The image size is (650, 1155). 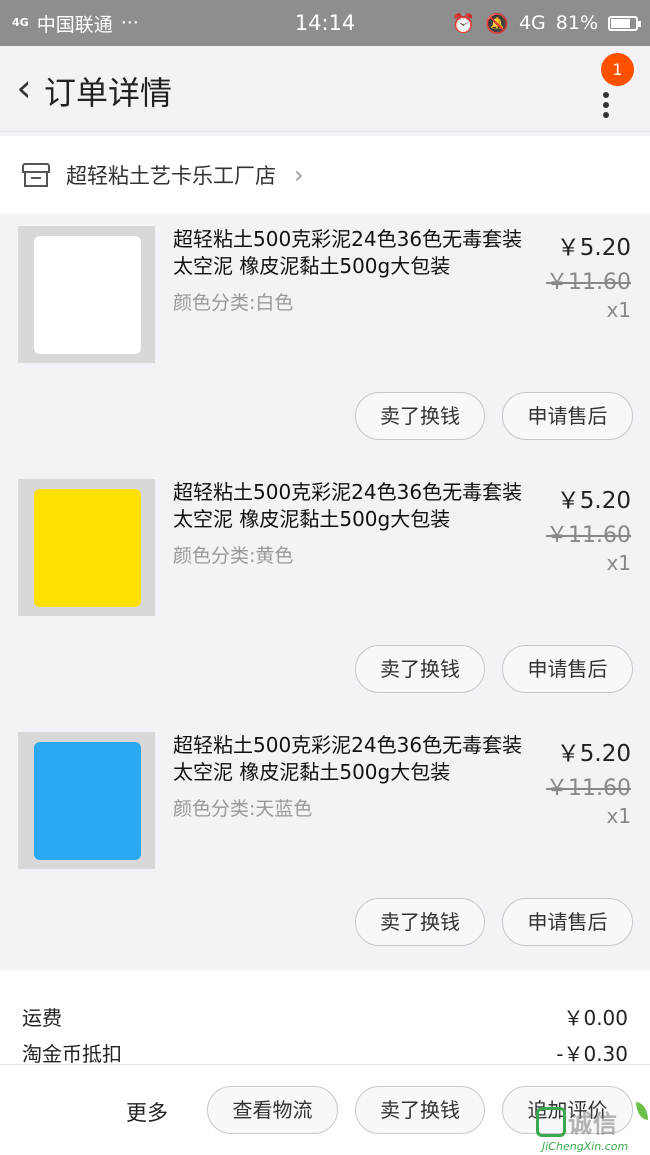 What do you see at coordinates (24, 88) in the screenshot?
I see `back-arrow-icon: ‹` at bounding box center [24, 88].